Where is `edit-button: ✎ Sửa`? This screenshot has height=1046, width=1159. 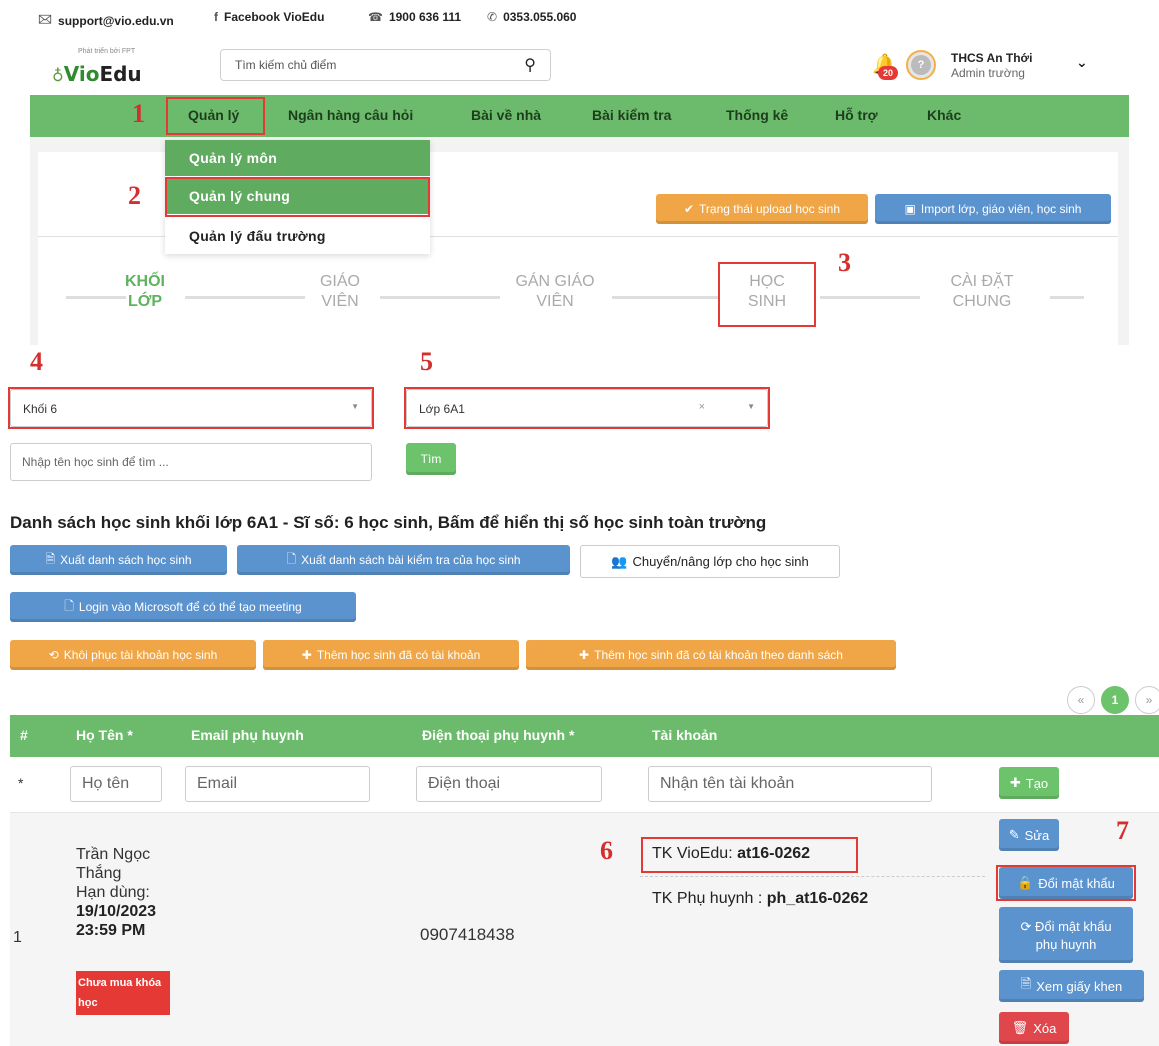
edit-button: ✎ Sửa is located at coordinates (1029, 835).